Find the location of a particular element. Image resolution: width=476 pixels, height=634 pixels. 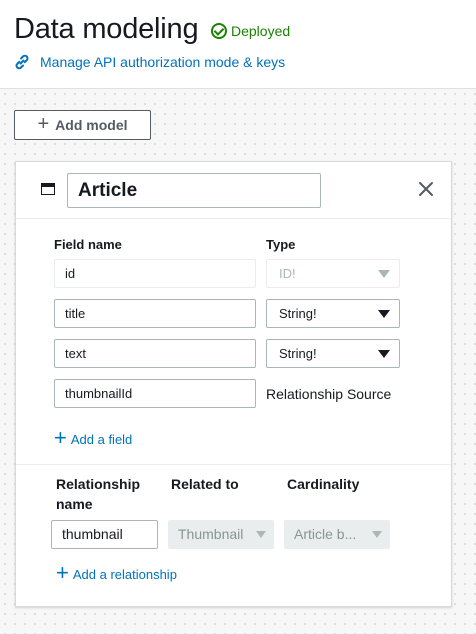

close-icon is located at coordinates (426, 189).